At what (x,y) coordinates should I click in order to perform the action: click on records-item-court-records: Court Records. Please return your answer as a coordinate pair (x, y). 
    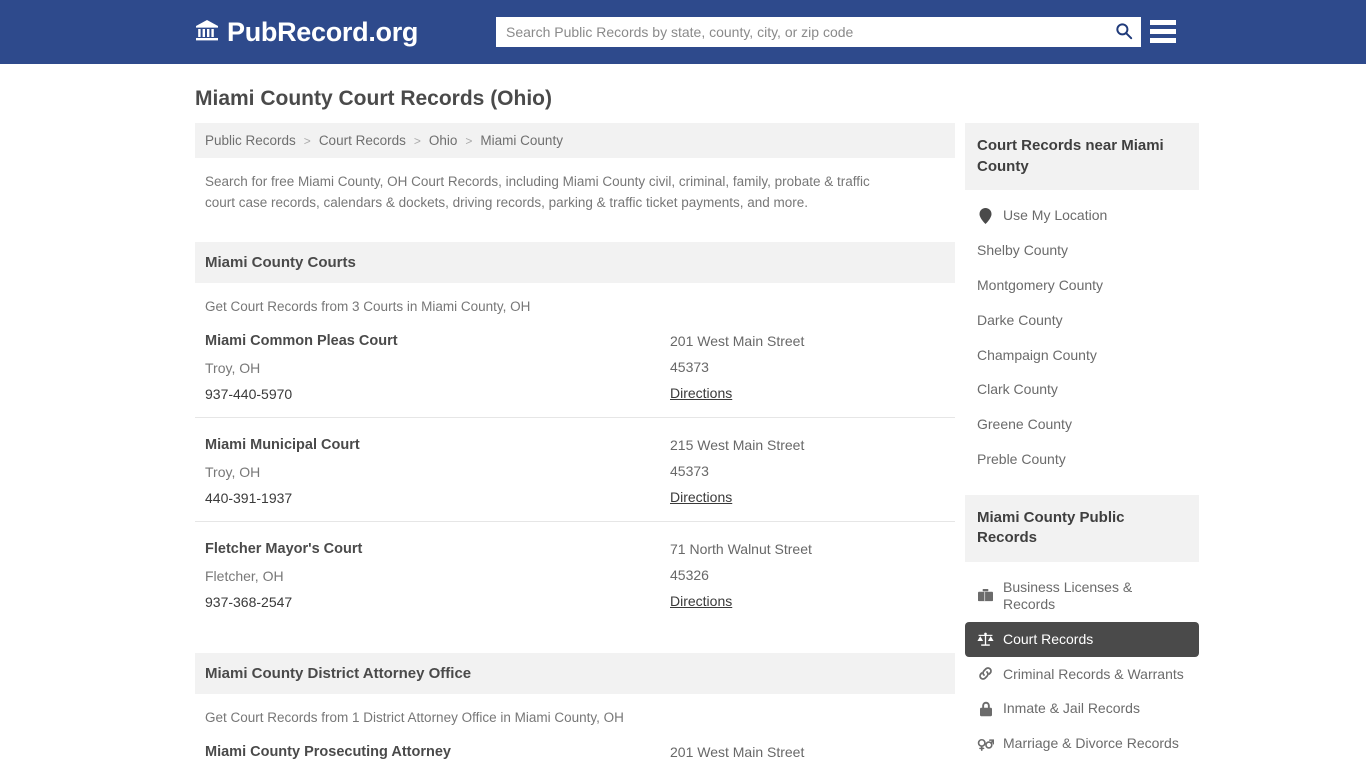
    Looking at the image, I should click on (1082, 639).